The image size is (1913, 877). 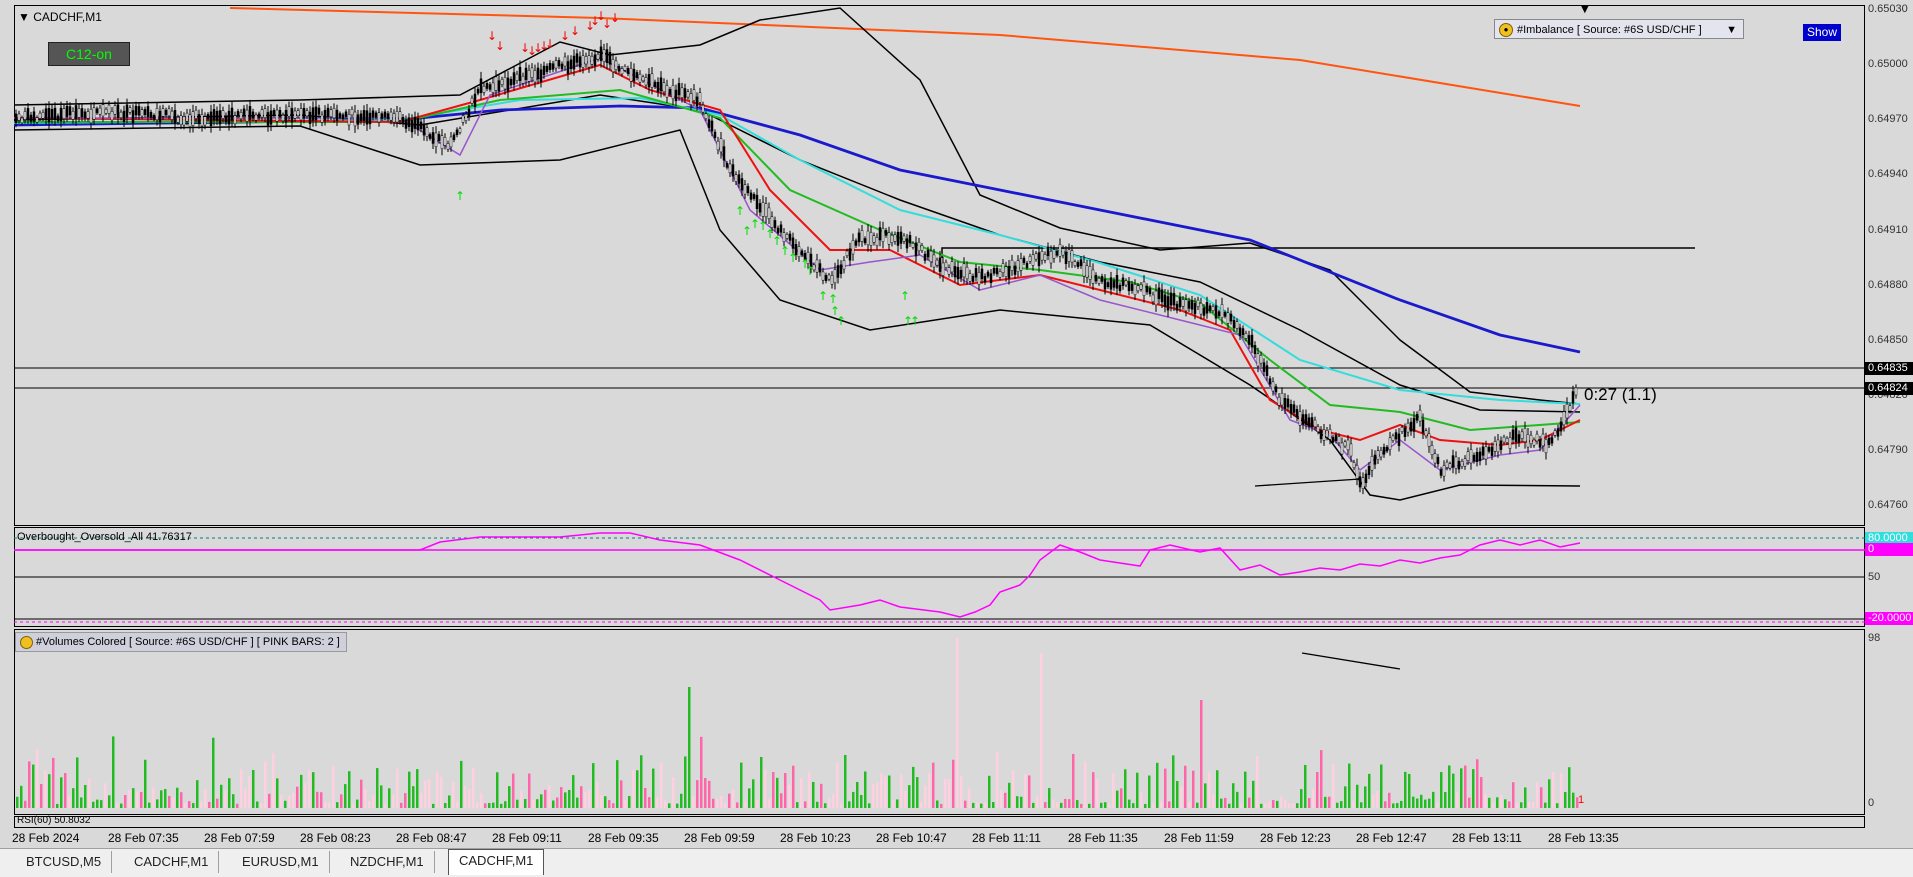 I want to click on tab-3: NZDCHF,M1, so click(x=387, y=862).